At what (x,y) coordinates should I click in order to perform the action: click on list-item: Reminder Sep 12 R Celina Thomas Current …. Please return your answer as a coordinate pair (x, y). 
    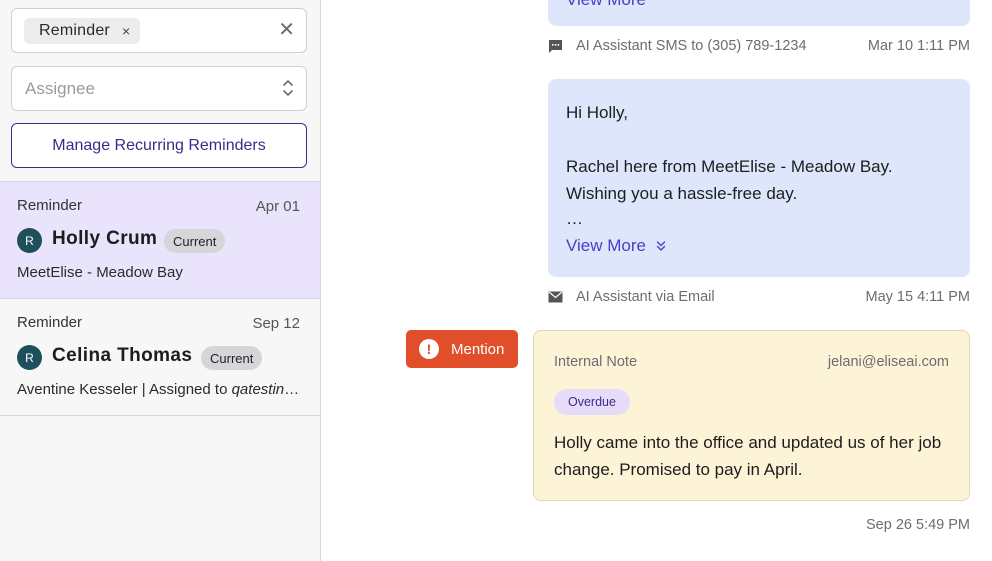
    Looking at the image, I should click on (160, 356).